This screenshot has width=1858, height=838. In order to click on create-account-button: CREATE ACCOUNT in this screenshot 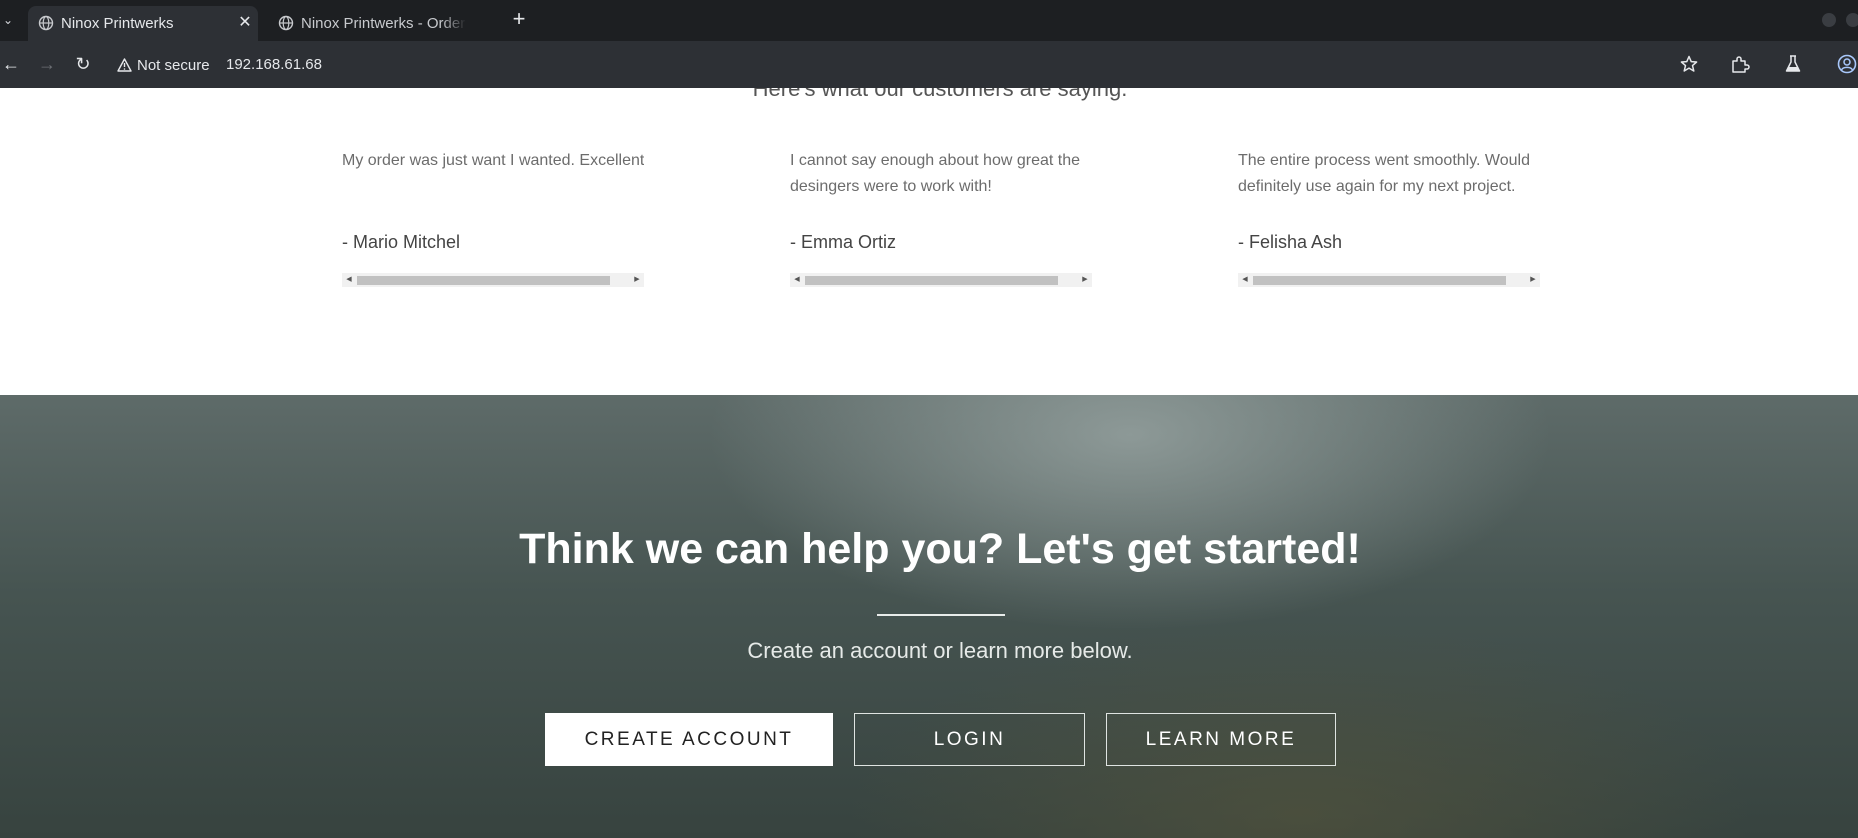, I will do `click(689, 739)`.